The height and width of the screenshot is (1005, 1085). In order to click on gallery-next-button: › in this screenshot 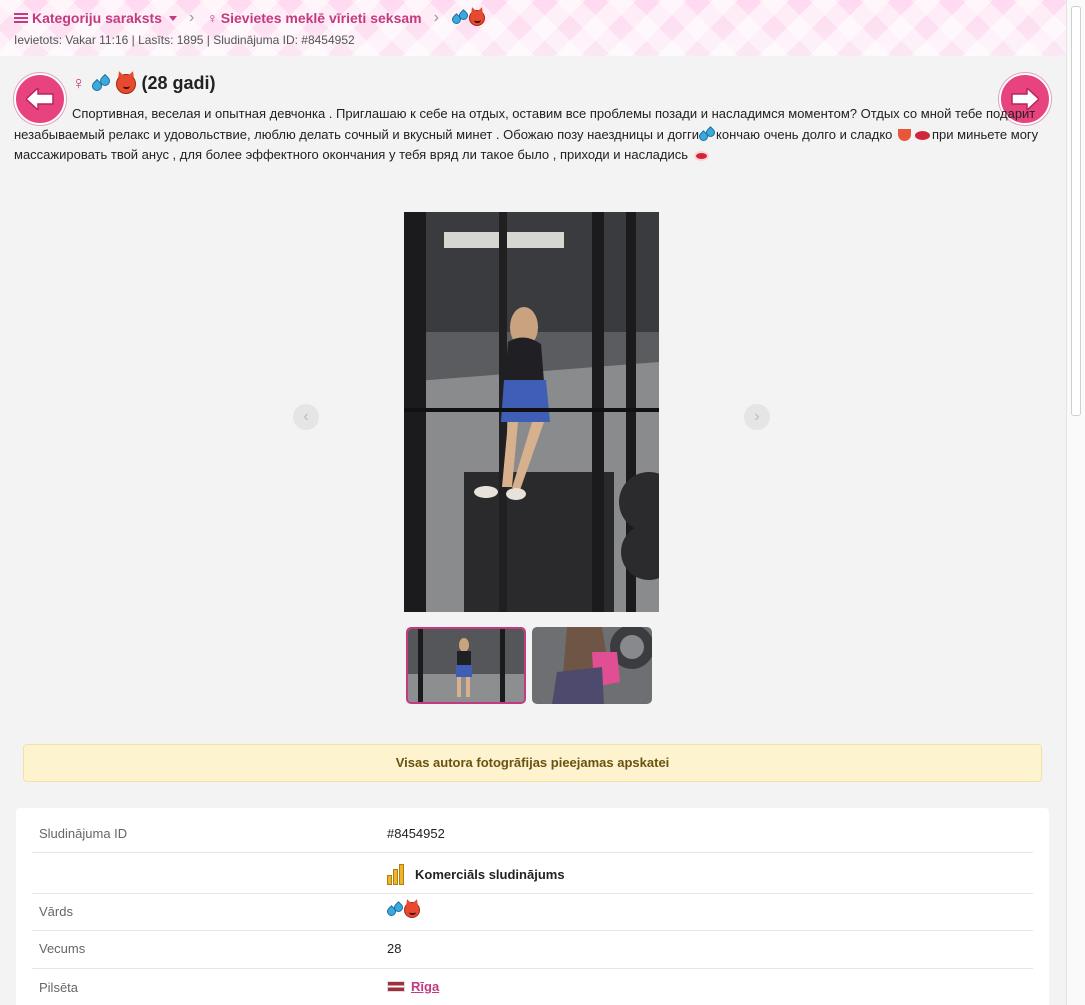, I will do `click(757, 417)`.